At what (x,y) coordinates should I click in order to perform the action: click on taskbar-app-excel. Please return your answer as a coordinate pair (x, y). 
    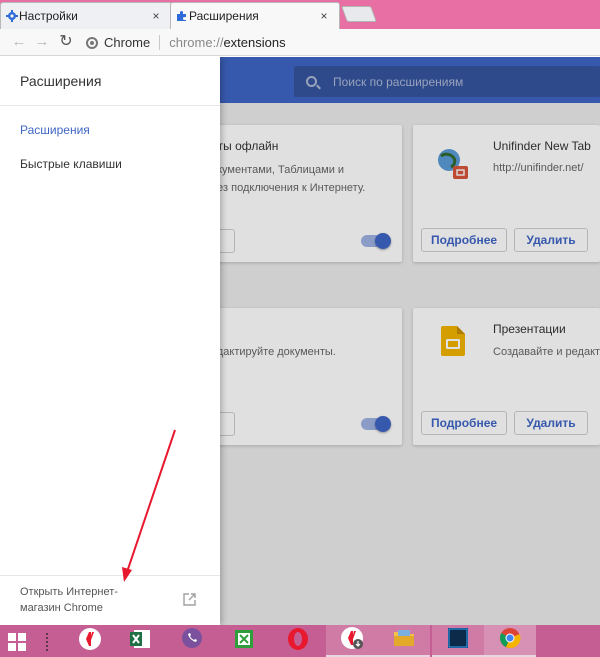
    Looking at the image, I should click on (140, 641).